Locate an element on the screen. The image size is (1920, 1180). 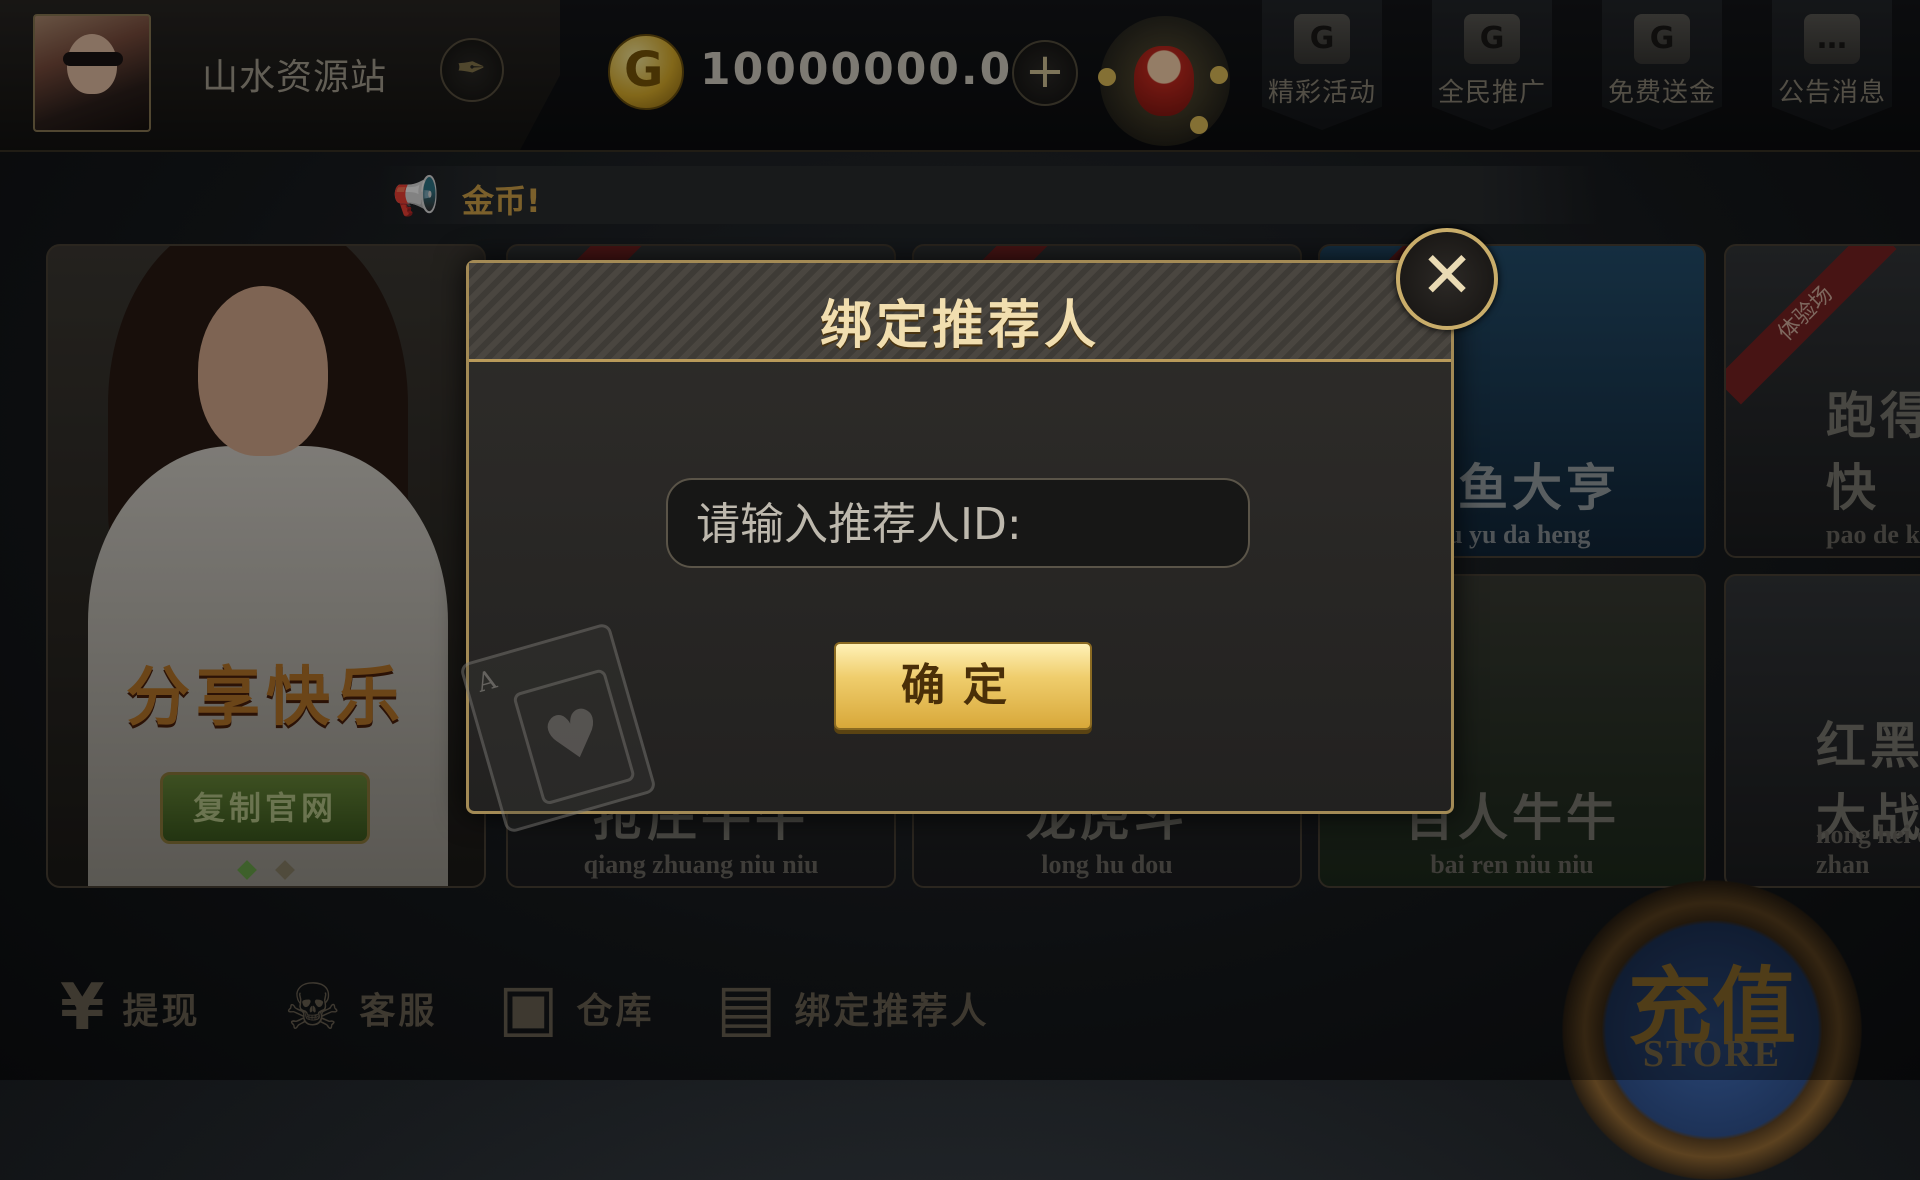
referrer-id-field is located at coordinates (958, 523).